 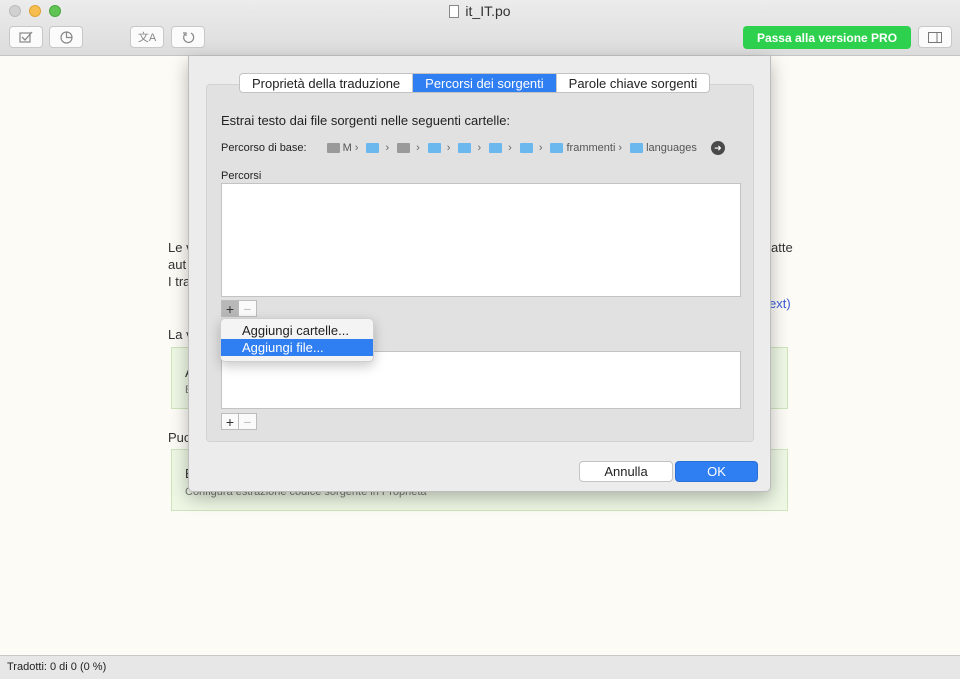 I want to click on path-segment-disk: M ›, so click(x=342, y=148).